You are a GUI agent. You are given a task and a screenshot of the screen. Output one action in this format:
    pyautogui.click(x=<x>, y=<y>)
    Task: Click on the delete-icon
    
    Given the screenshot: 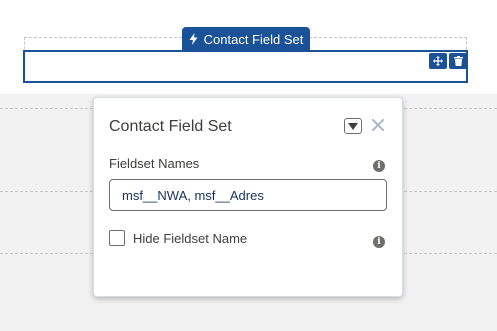 What is the action you would take?
    pyautogui.click(x=458, y=61)
    